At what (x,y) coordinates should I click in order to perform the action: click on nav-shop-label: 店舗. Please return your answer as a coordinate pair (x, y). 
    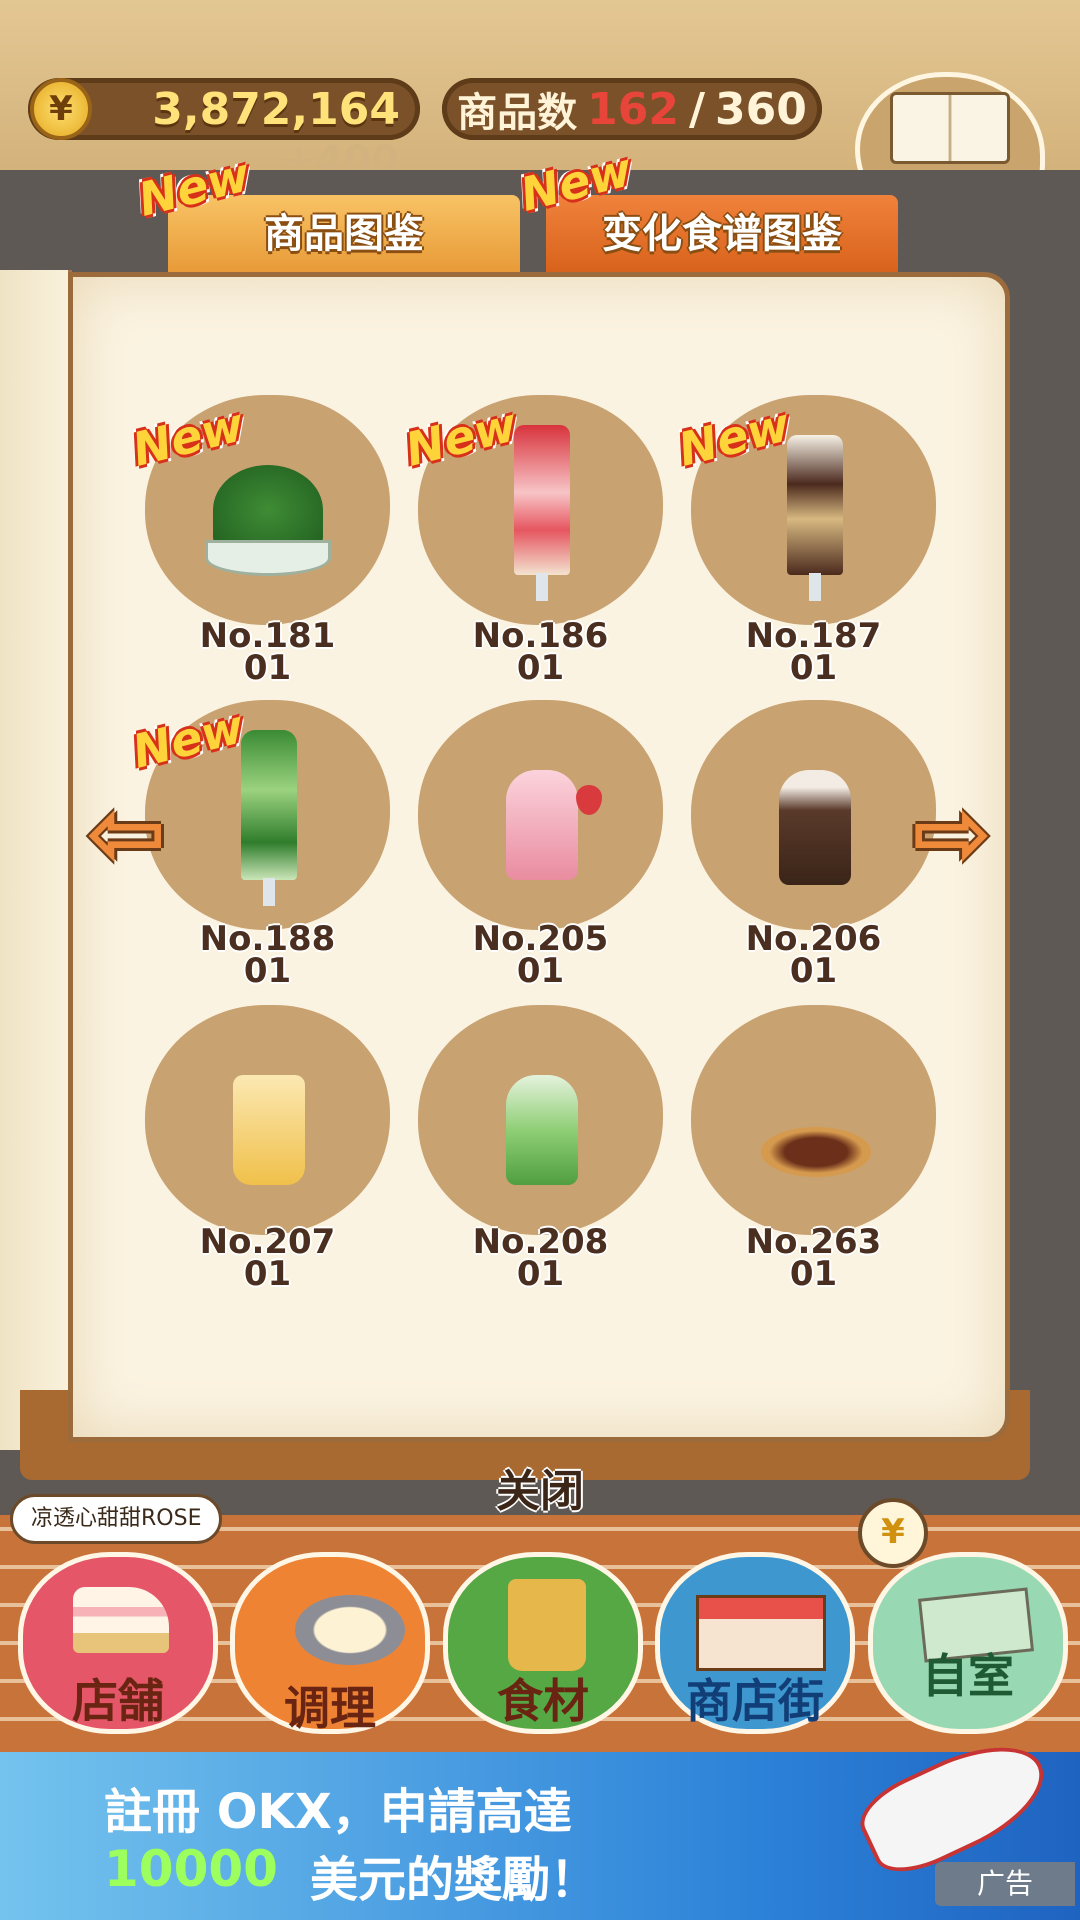
    Looking at the image, I should click on (118, 1701).